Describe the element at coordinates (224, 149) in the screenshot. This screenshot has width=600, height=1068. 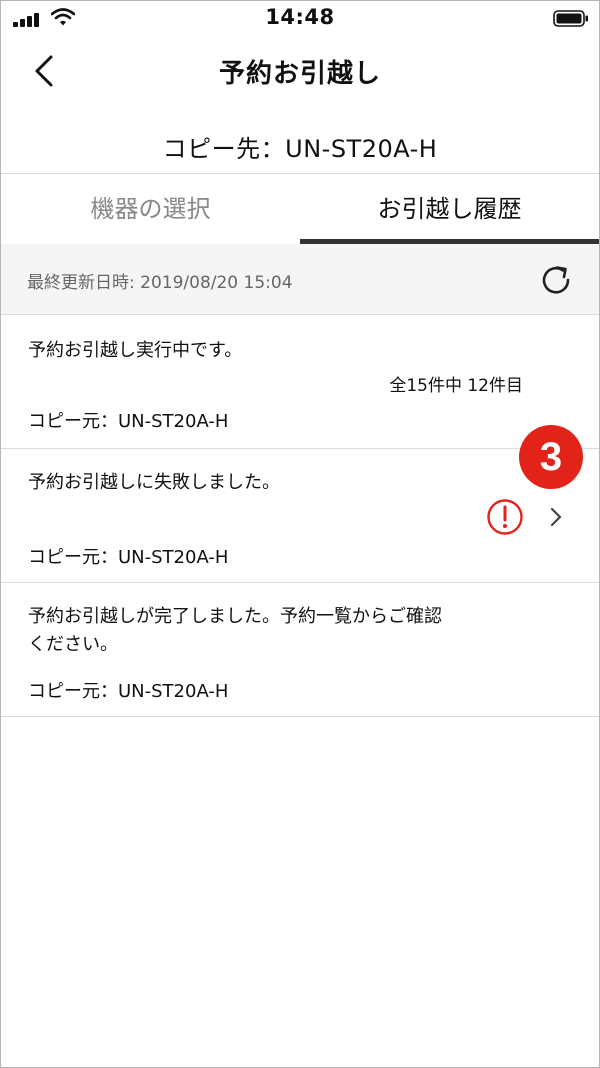
I see `copy-destination-label: コピー先：` at that location.